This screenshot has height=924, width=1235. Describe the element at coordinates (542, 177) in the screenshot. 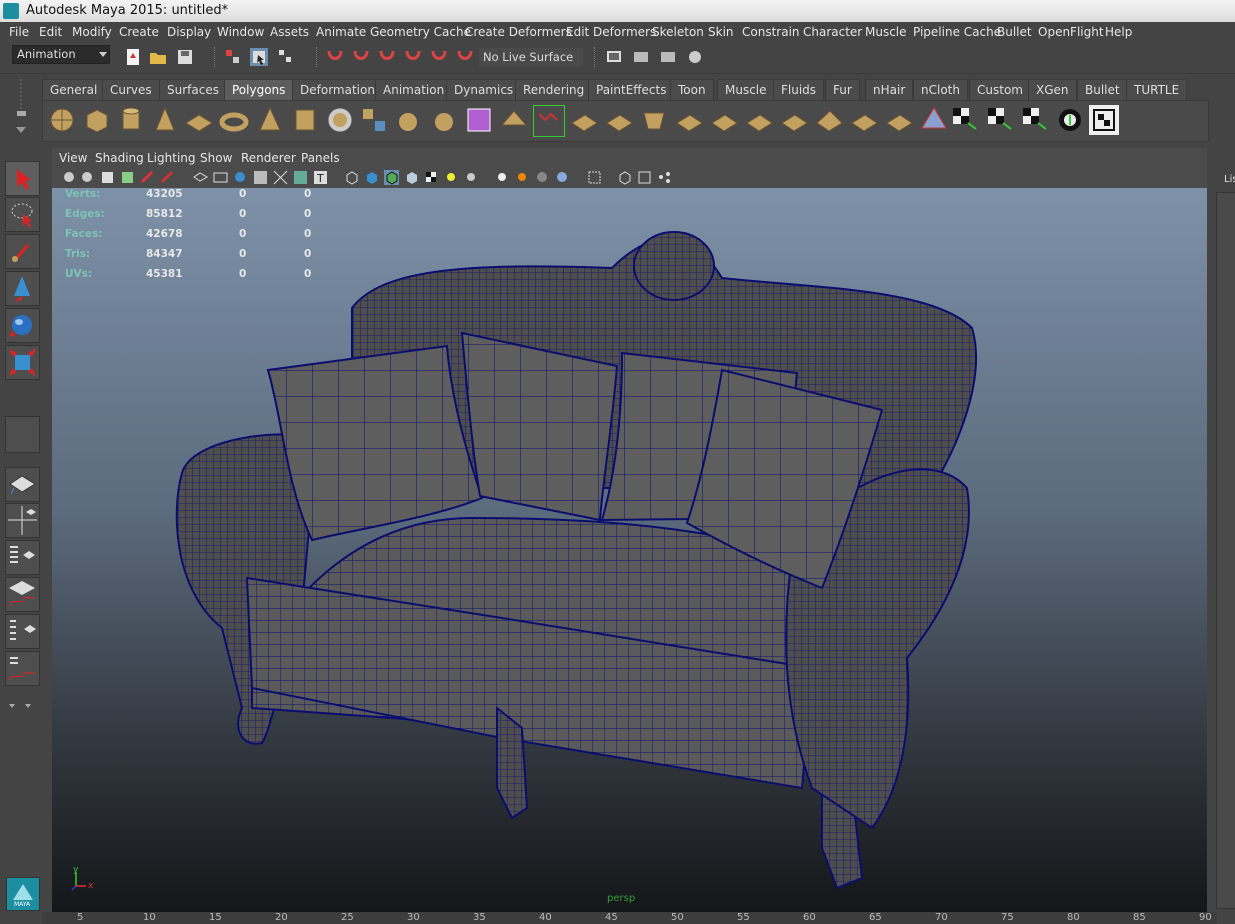

I see `anti-aliasing-icon` at that location.